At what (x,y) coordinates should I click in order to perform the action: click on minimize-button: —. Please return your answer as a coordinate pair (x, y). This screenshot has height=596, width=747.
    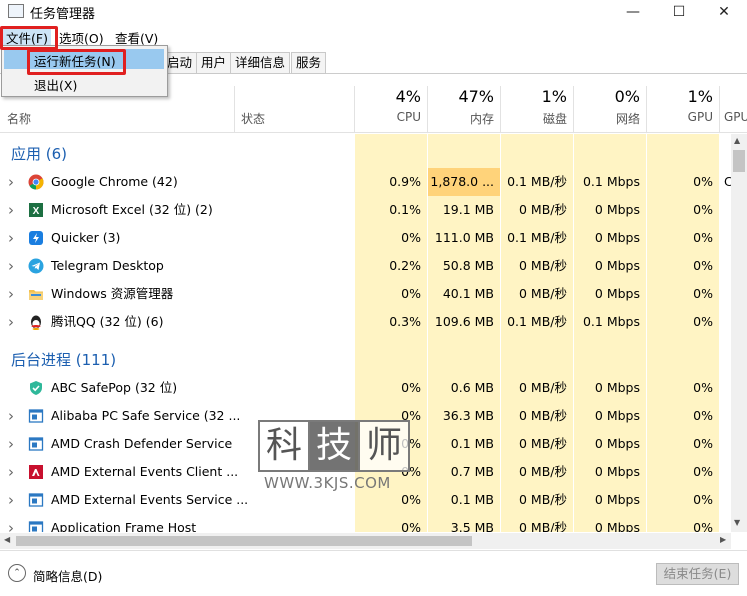
    Looking at the image, I should click on (633, 12).